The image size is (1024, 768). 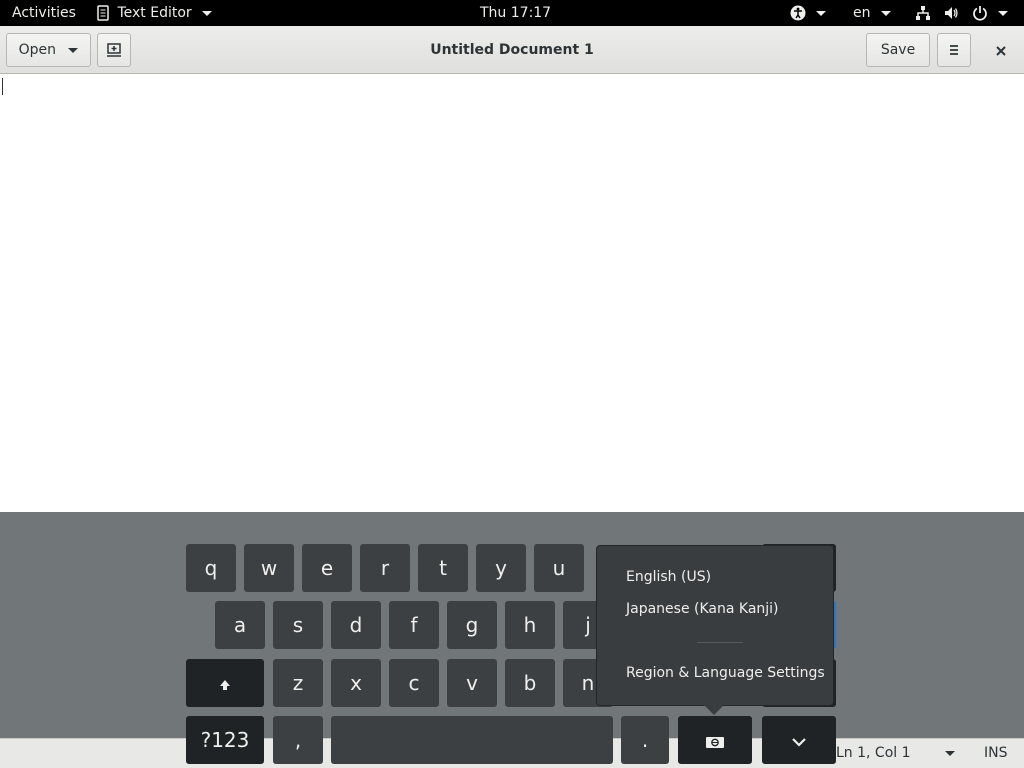 I want to click on language-key, so click(x=715, y=740).